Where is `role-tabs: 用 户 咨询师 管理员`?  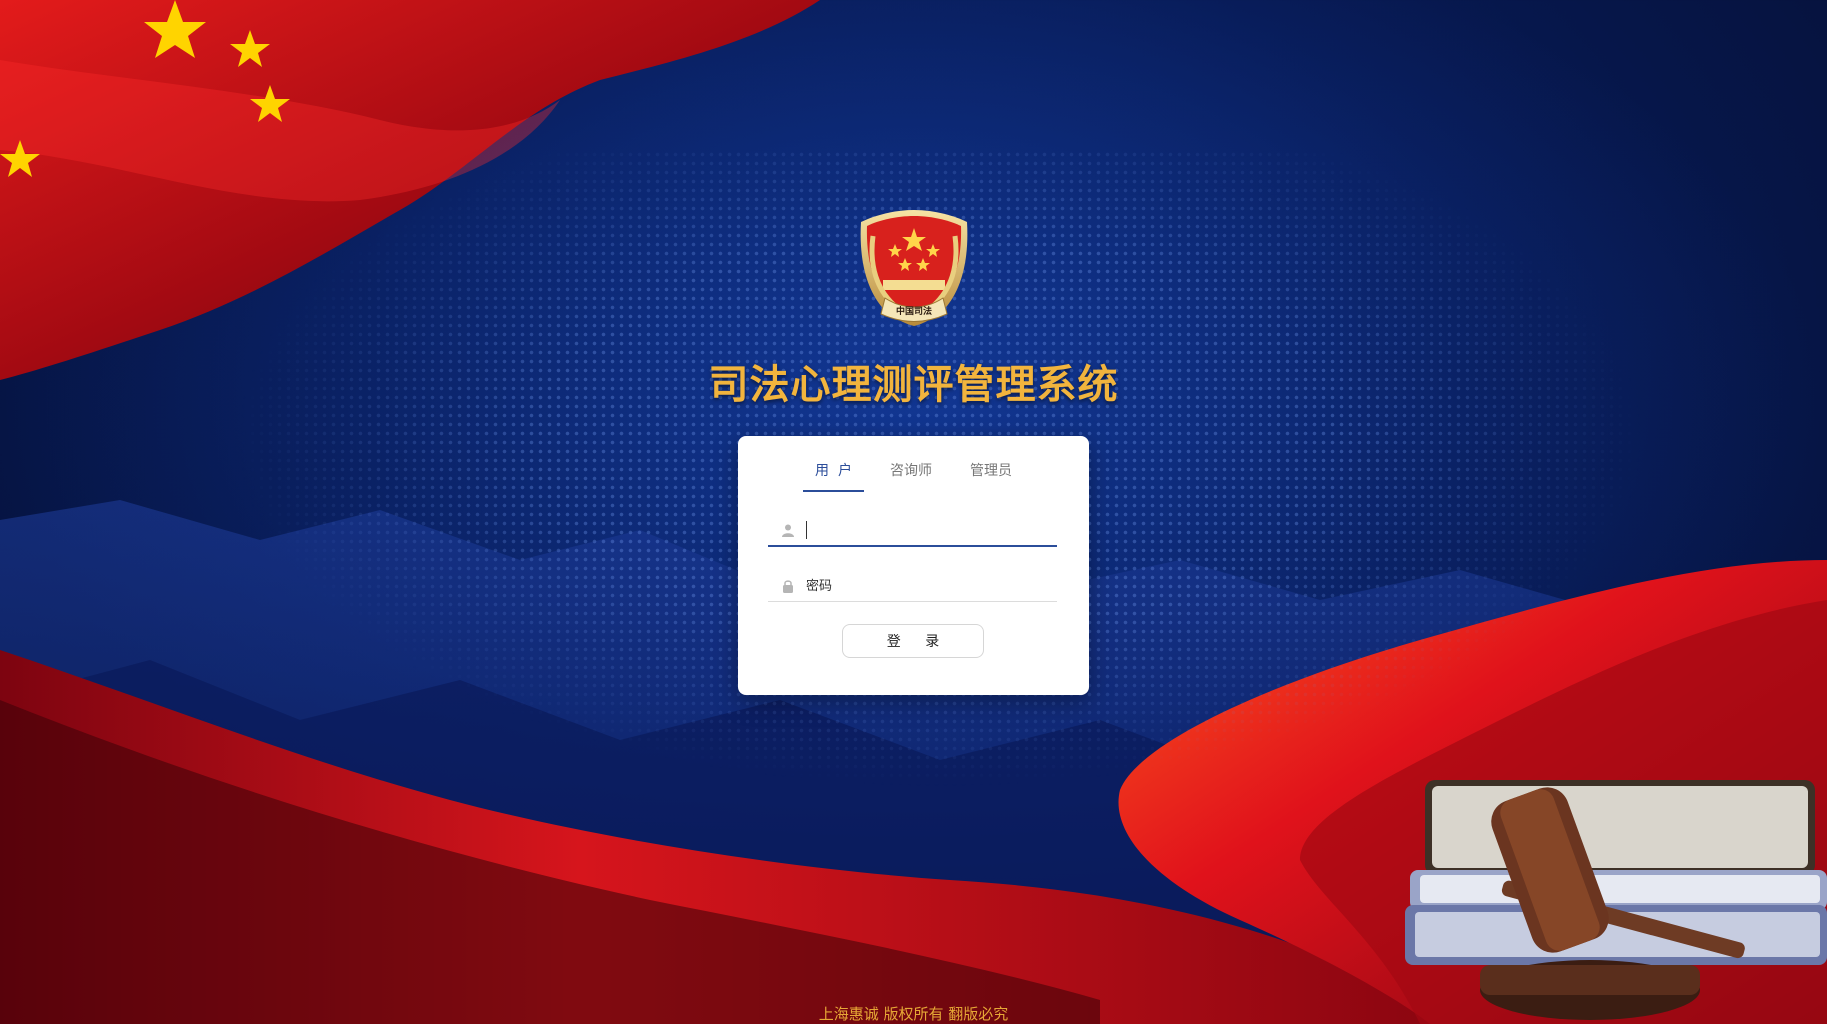
role-tabs: 用 户 咨询师 管理员 is located at coordinates (913, 476).